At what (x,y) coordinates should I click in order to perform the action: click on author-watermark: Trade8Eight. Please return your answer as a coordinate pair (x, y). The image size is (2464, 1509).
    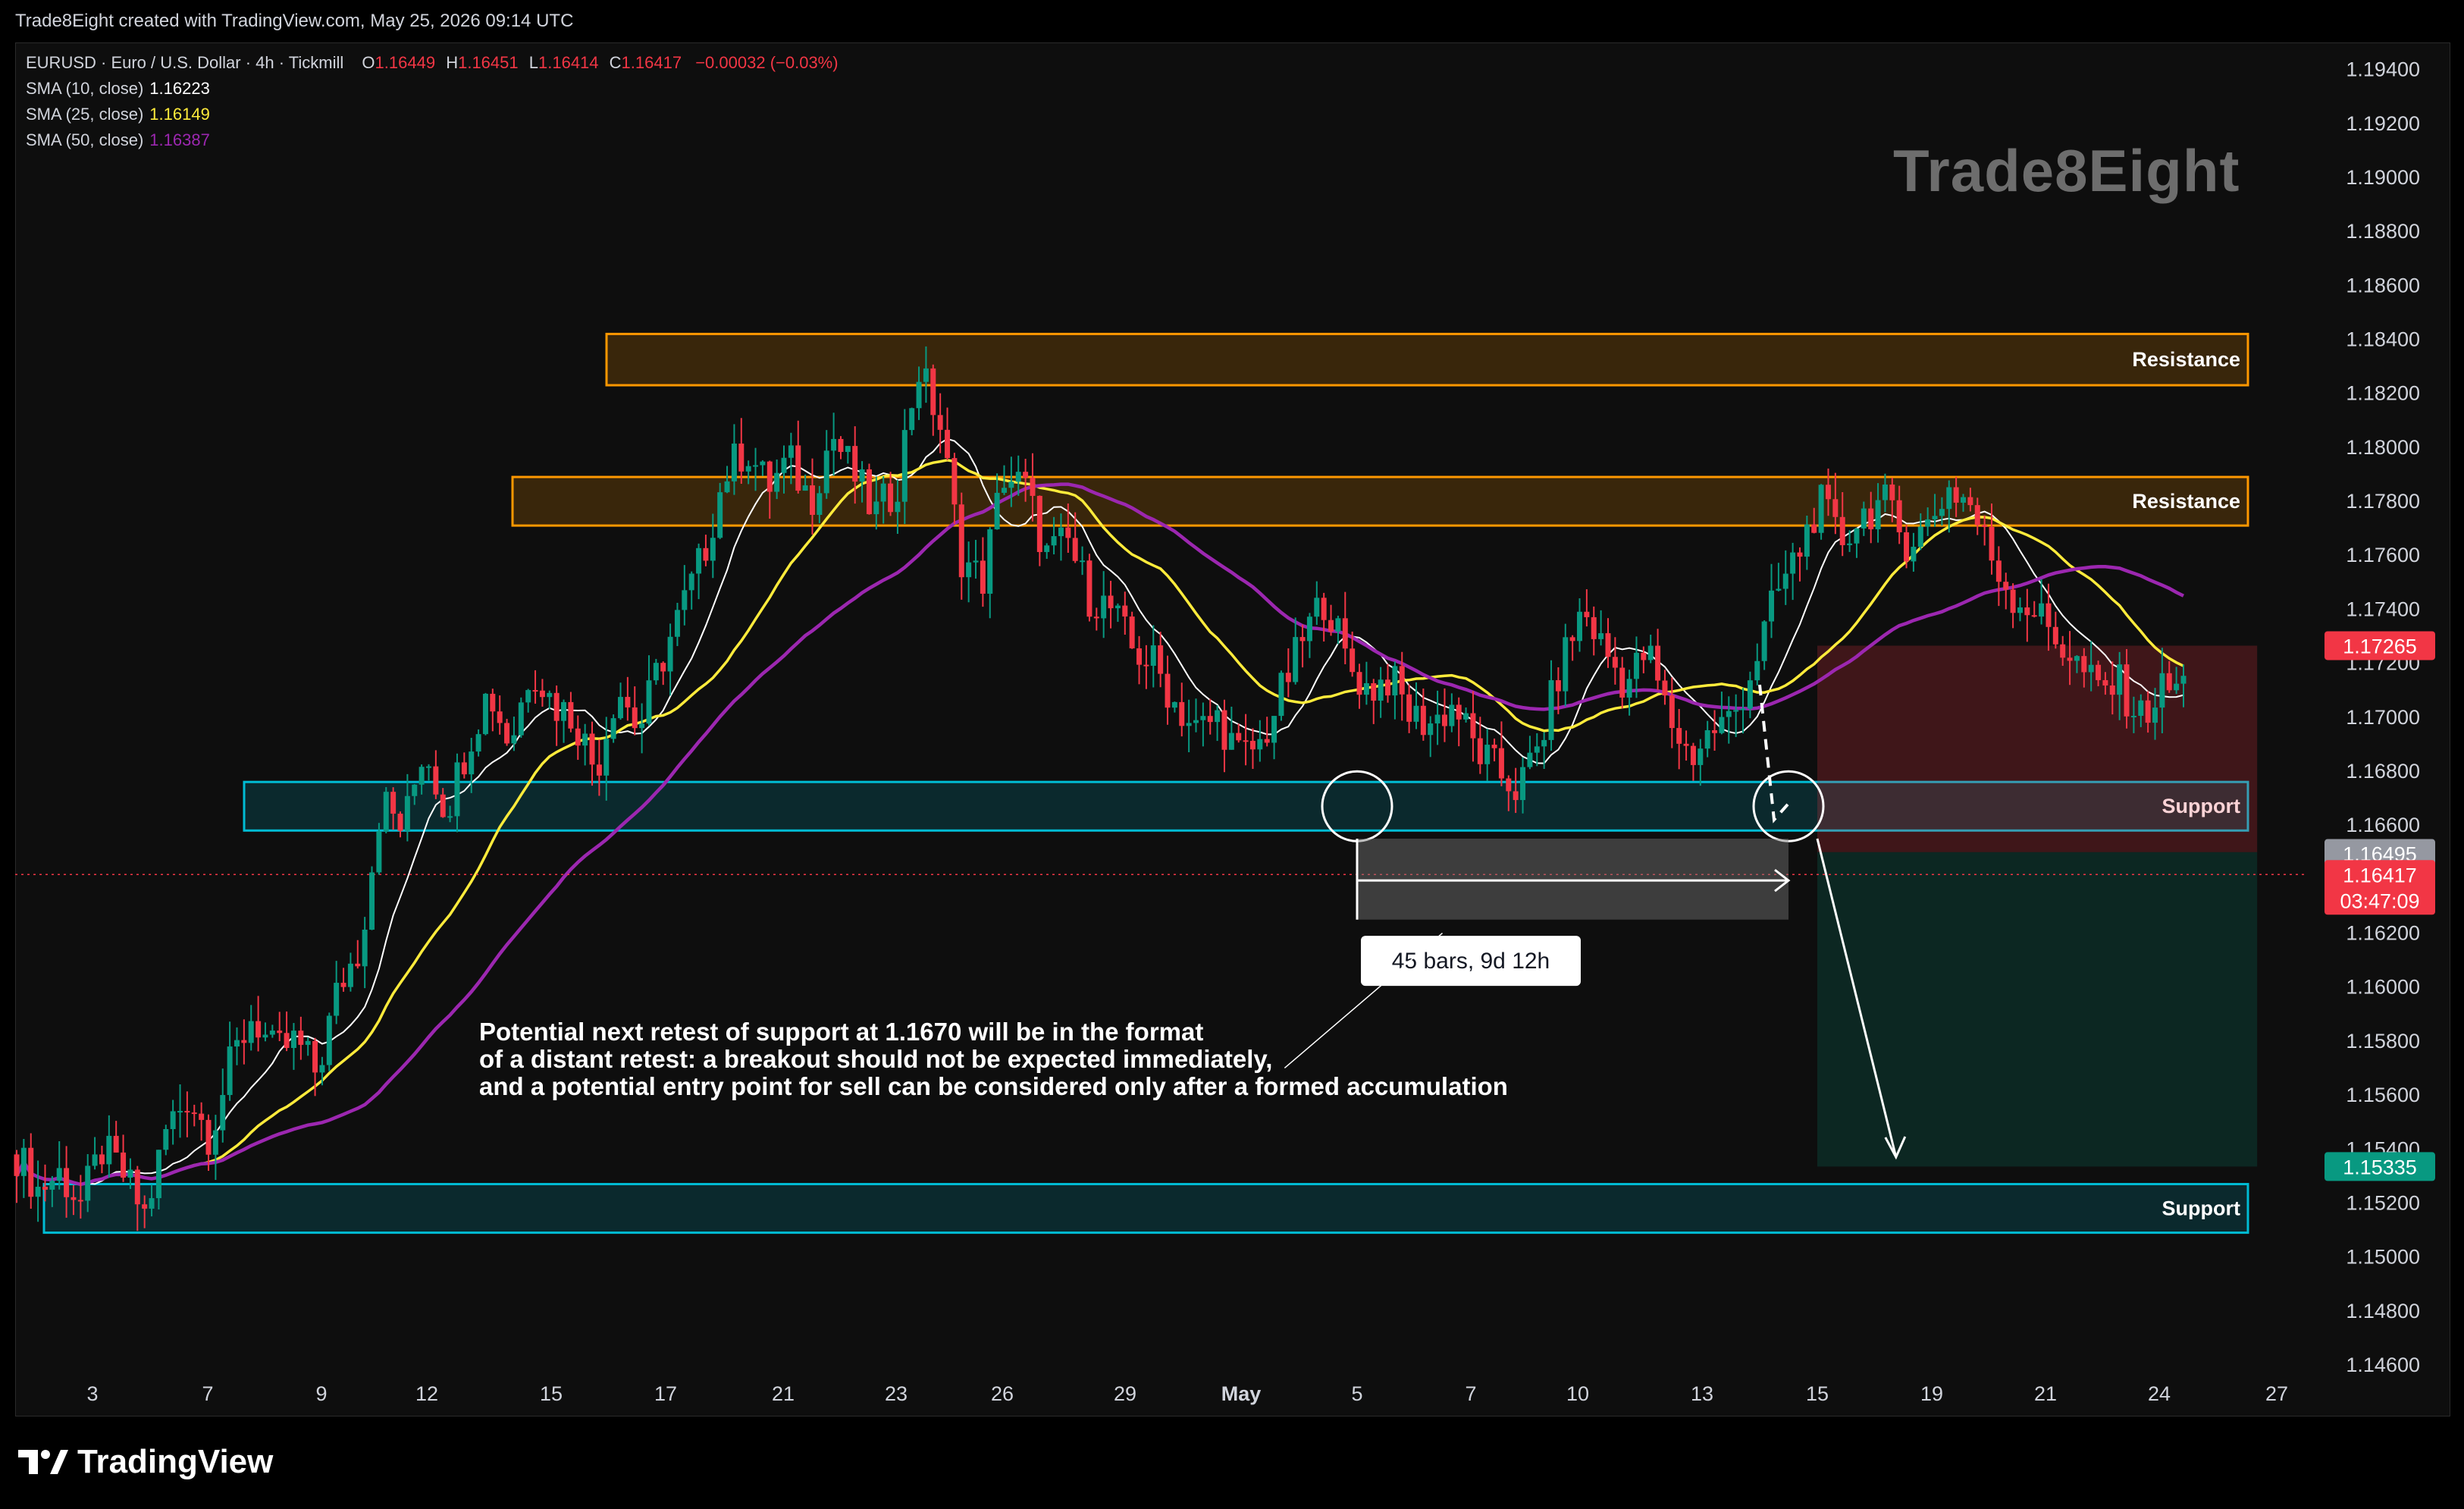
    Looking at the image, I should click on (2066, 170).